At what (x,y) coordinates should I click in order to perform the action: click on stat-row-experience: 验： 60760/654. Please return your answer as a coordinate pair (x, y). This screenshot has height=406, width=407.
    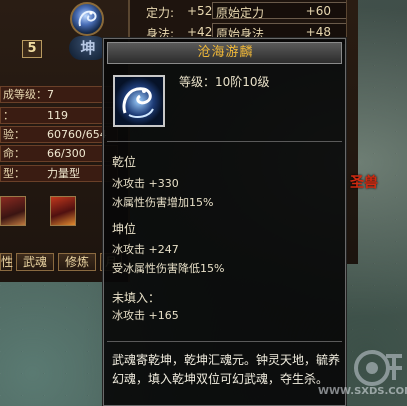
    Looking at the image, I should click on (59, 134).